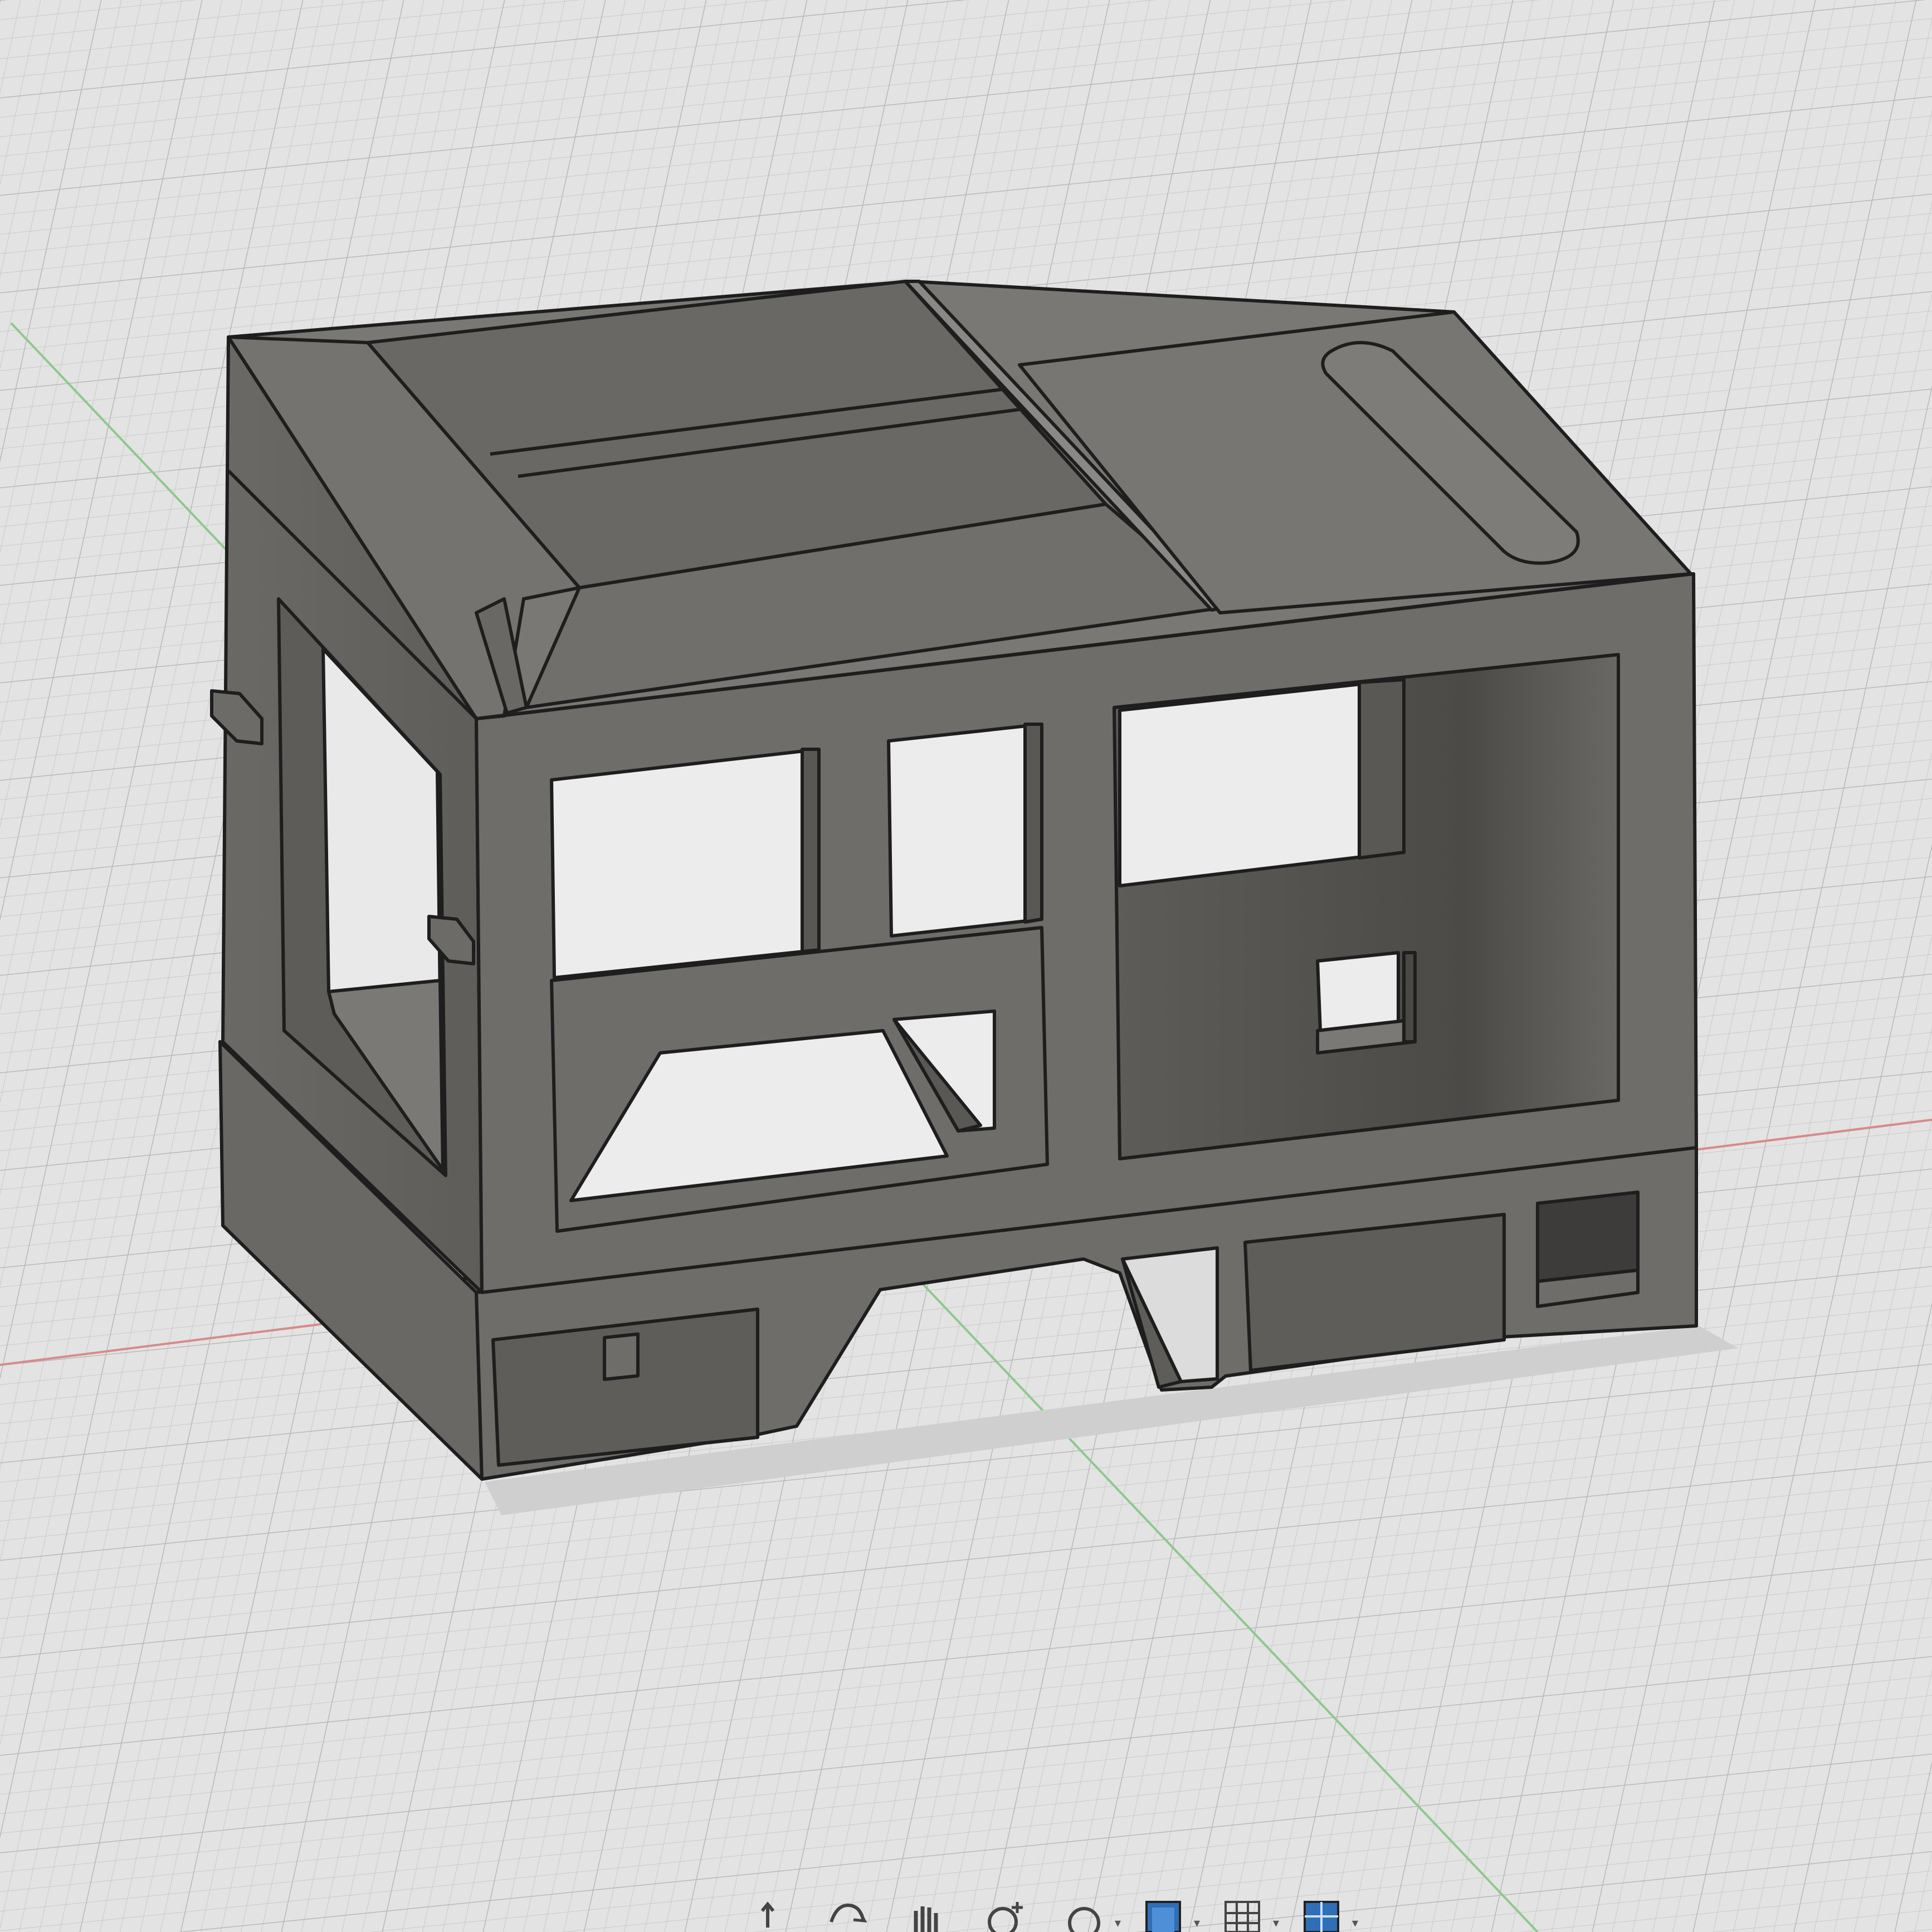 The image size is (1932, 1932). Describe the element at coordinates (767, 1913) in the screenshot. I see `orbit-icon` at that location.